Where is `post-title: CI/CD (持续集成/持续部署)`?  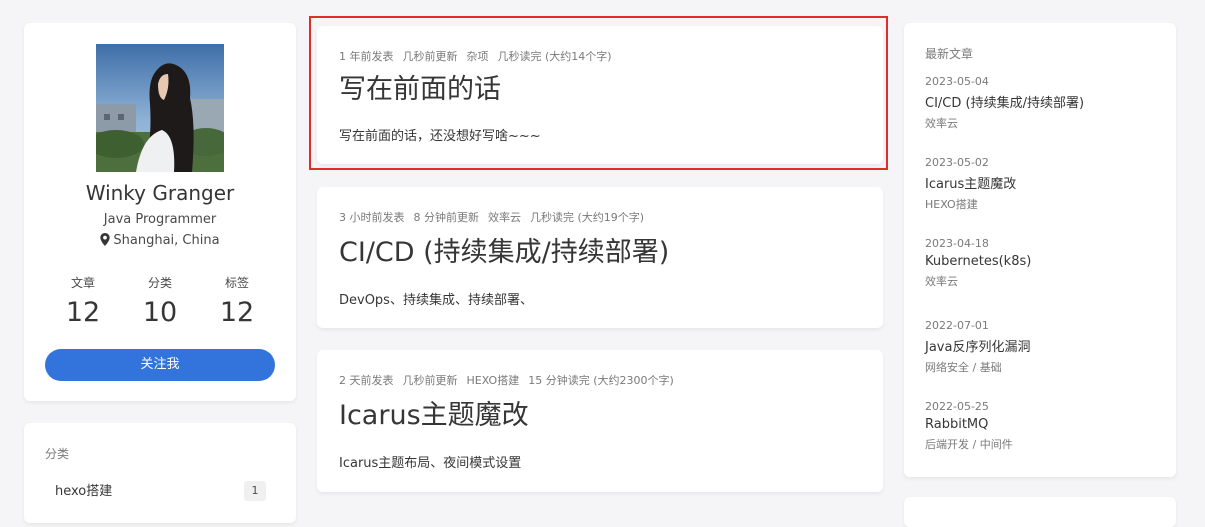
post-title: CI/CD (持续集成/持续部署) is located at coordinates (504, 249).